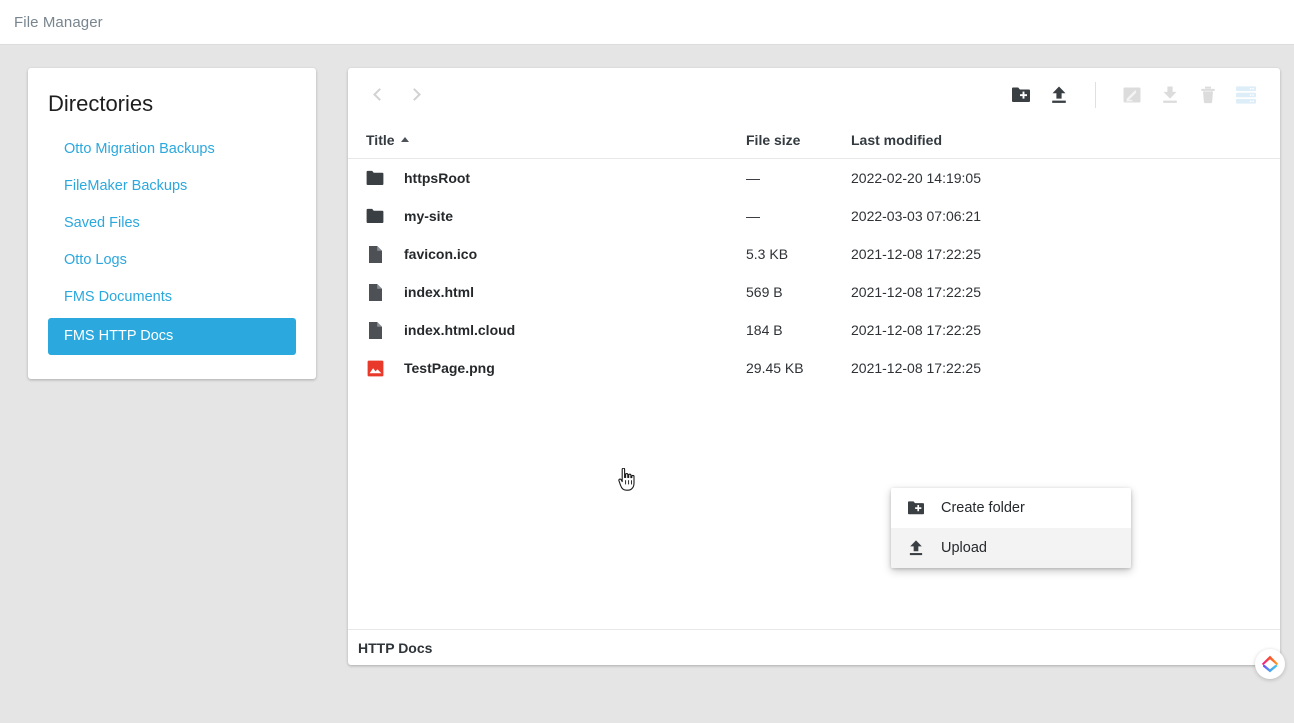  I want to click on column-header-file-size: File size, so click(798, 140).